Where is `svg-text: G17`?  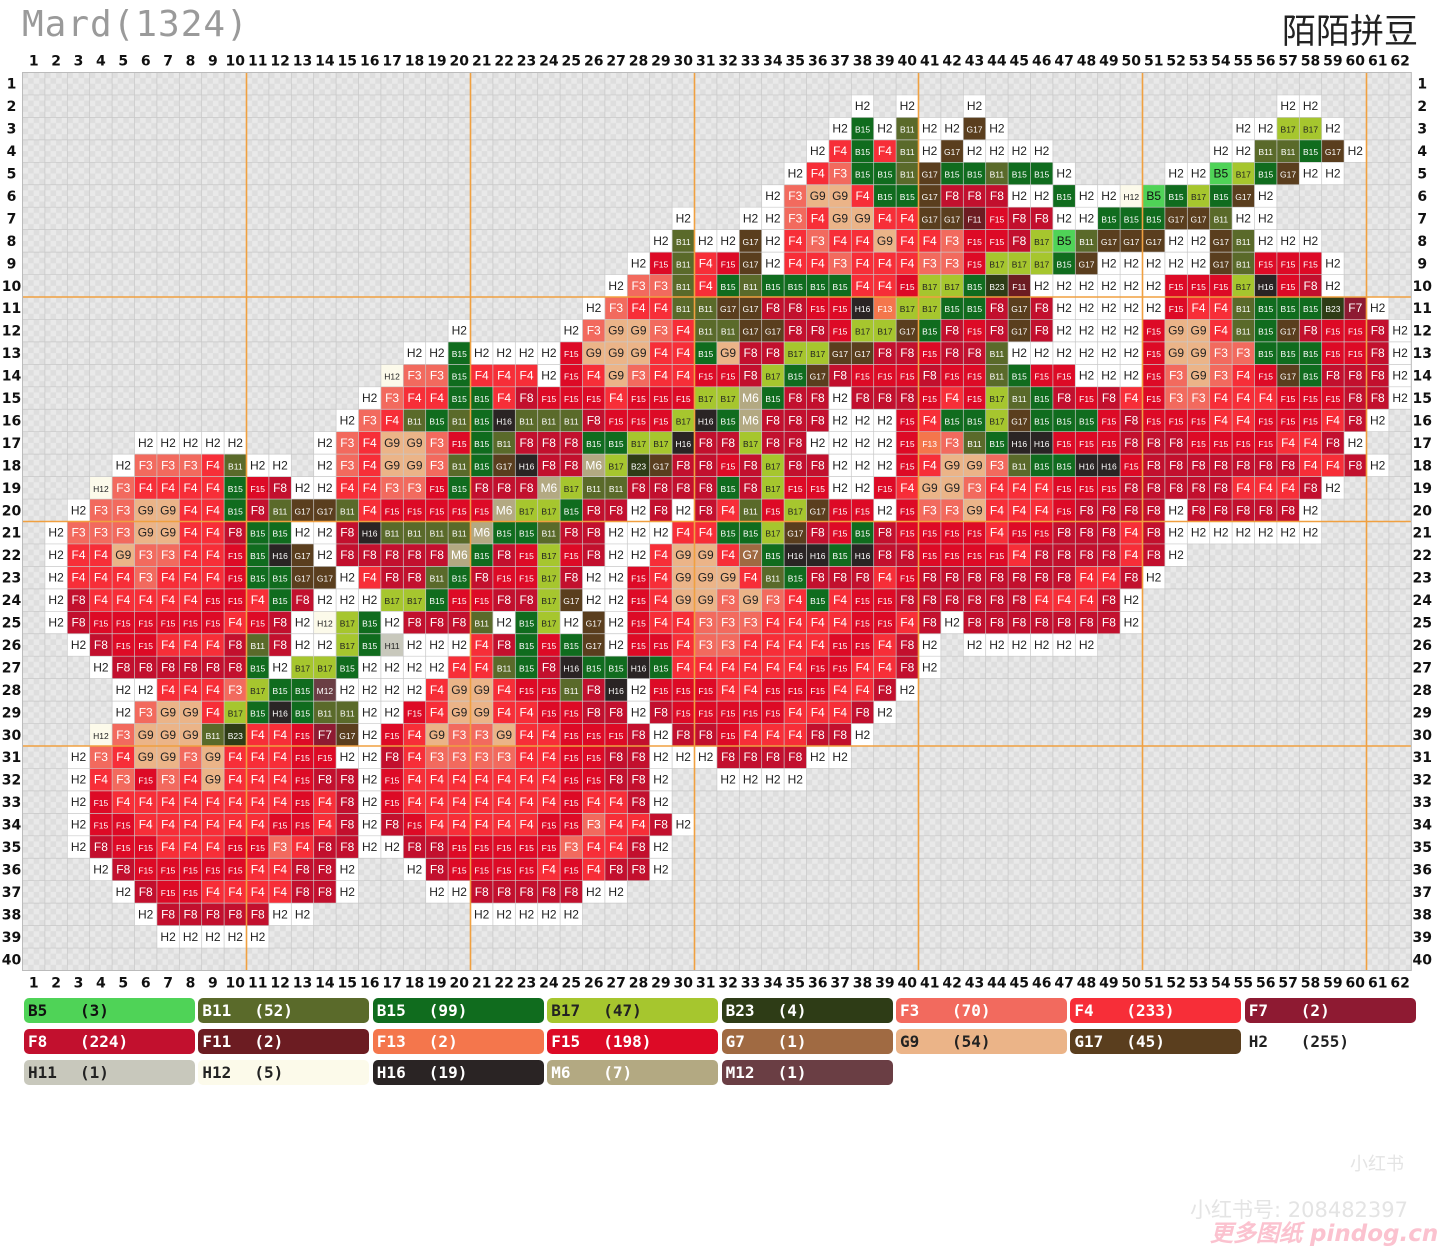
svg-text: G17 is located at coordinates (1154, 242).